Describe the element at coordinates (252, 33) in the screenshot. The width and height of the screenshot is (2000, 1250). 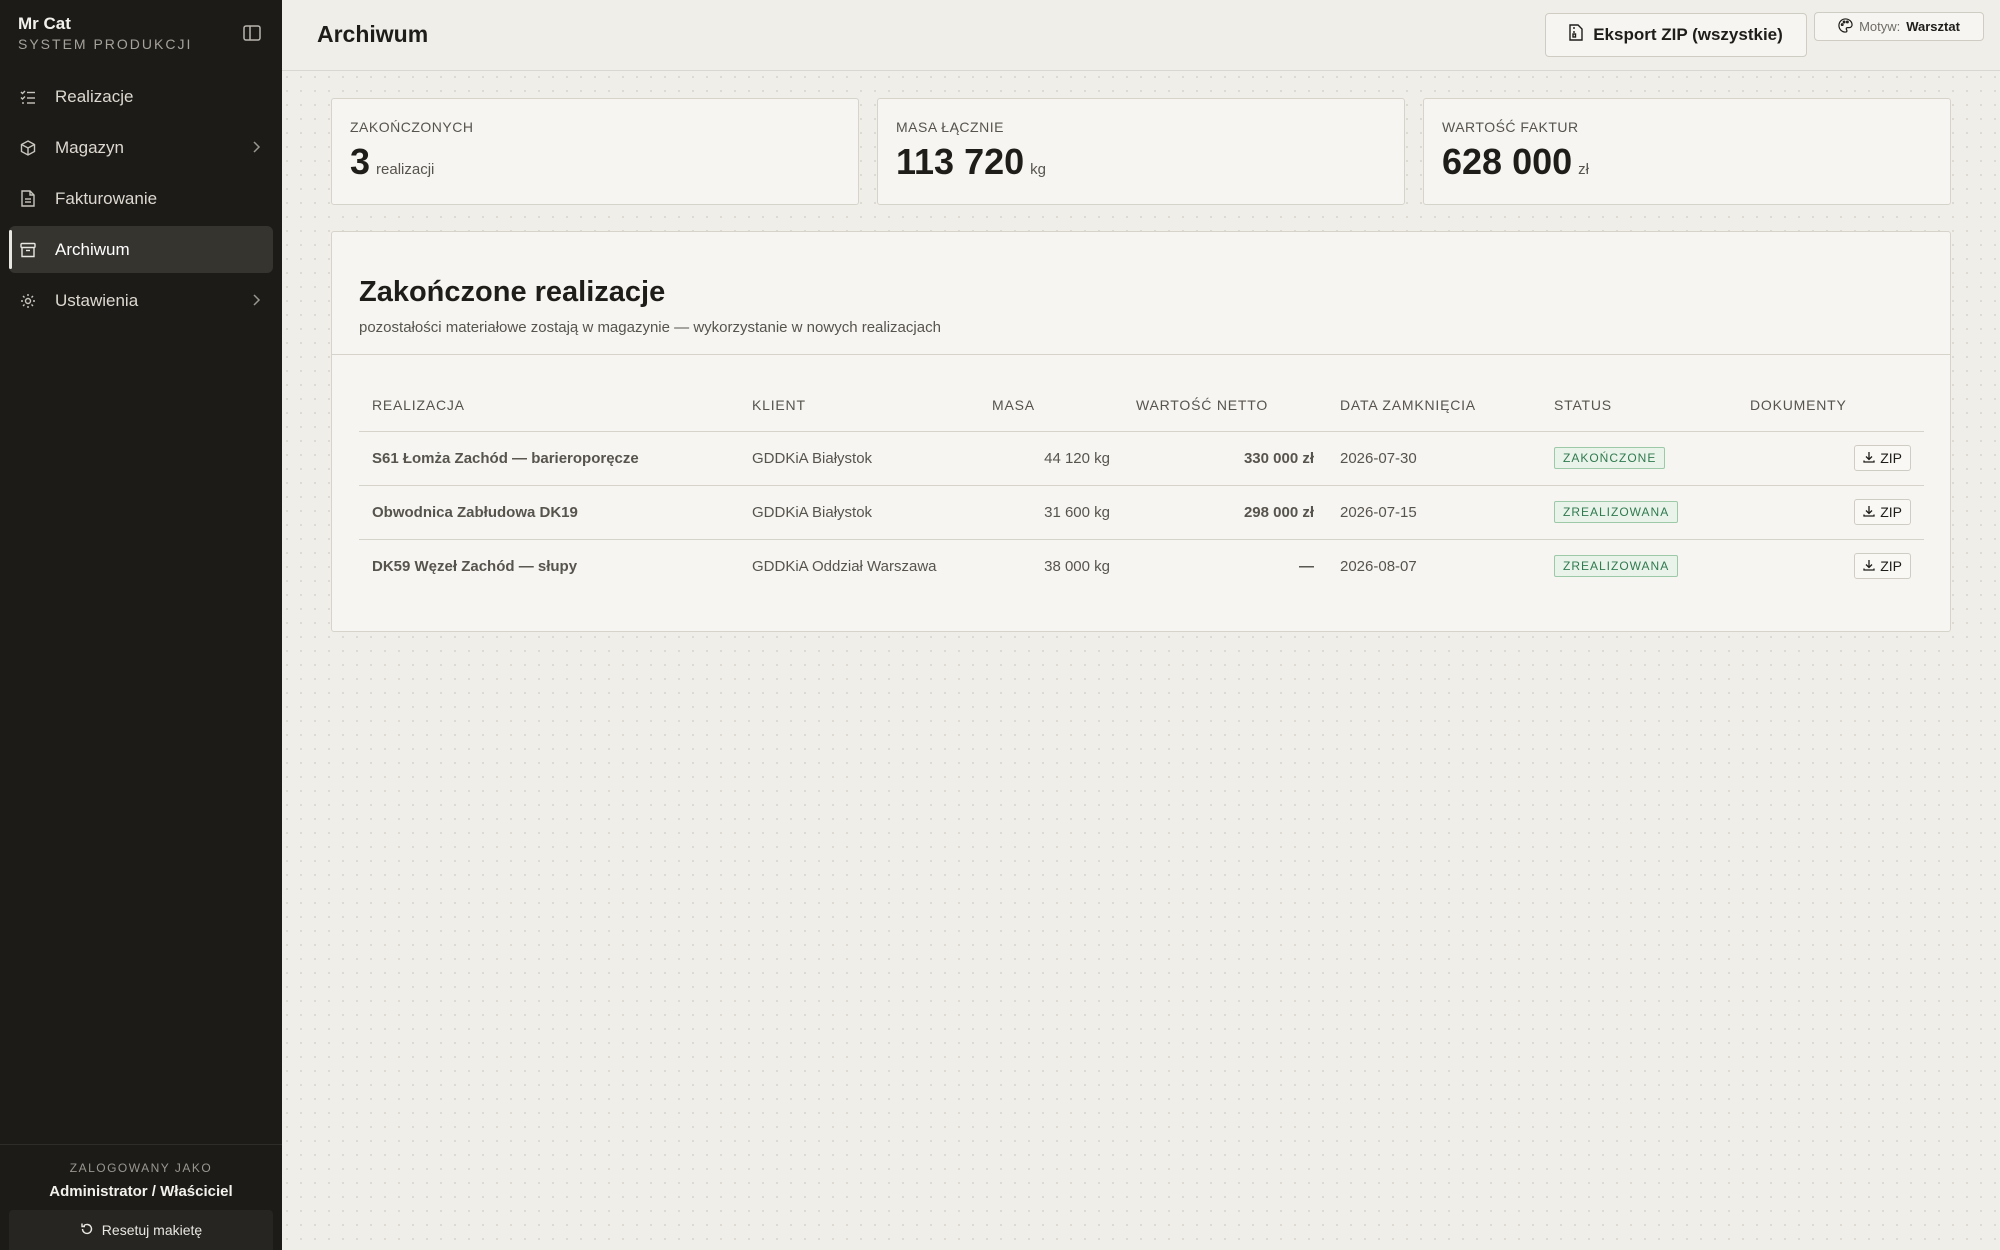
I see `sidebar-toggle-icon` at that location.